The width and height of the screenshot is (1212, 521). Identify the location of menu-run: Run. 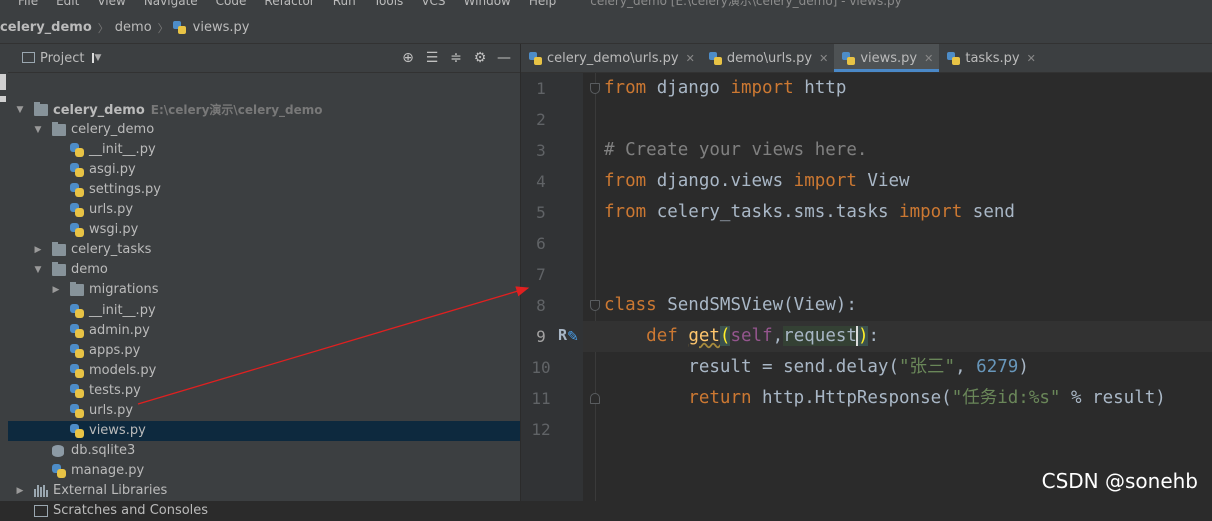
(344, 3).